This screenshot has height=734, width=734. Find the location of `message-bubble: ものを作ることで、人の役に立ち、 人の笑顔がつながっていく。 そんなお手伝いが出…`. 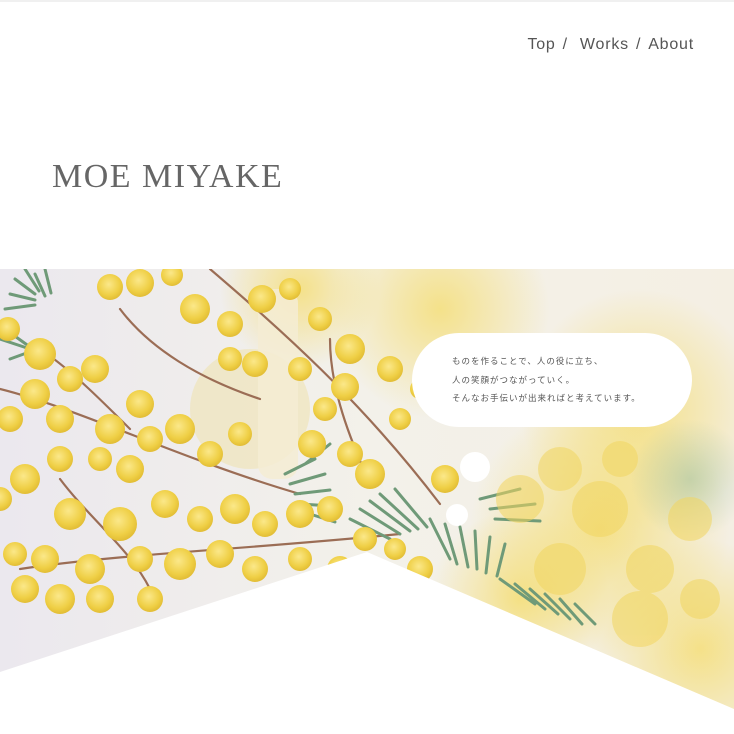

message-bubble: ものを作ることで、人の役に立ち、 人の笑顔がつながっていく。 そんなお手伝いが出… is located at coordinates (552, 380).